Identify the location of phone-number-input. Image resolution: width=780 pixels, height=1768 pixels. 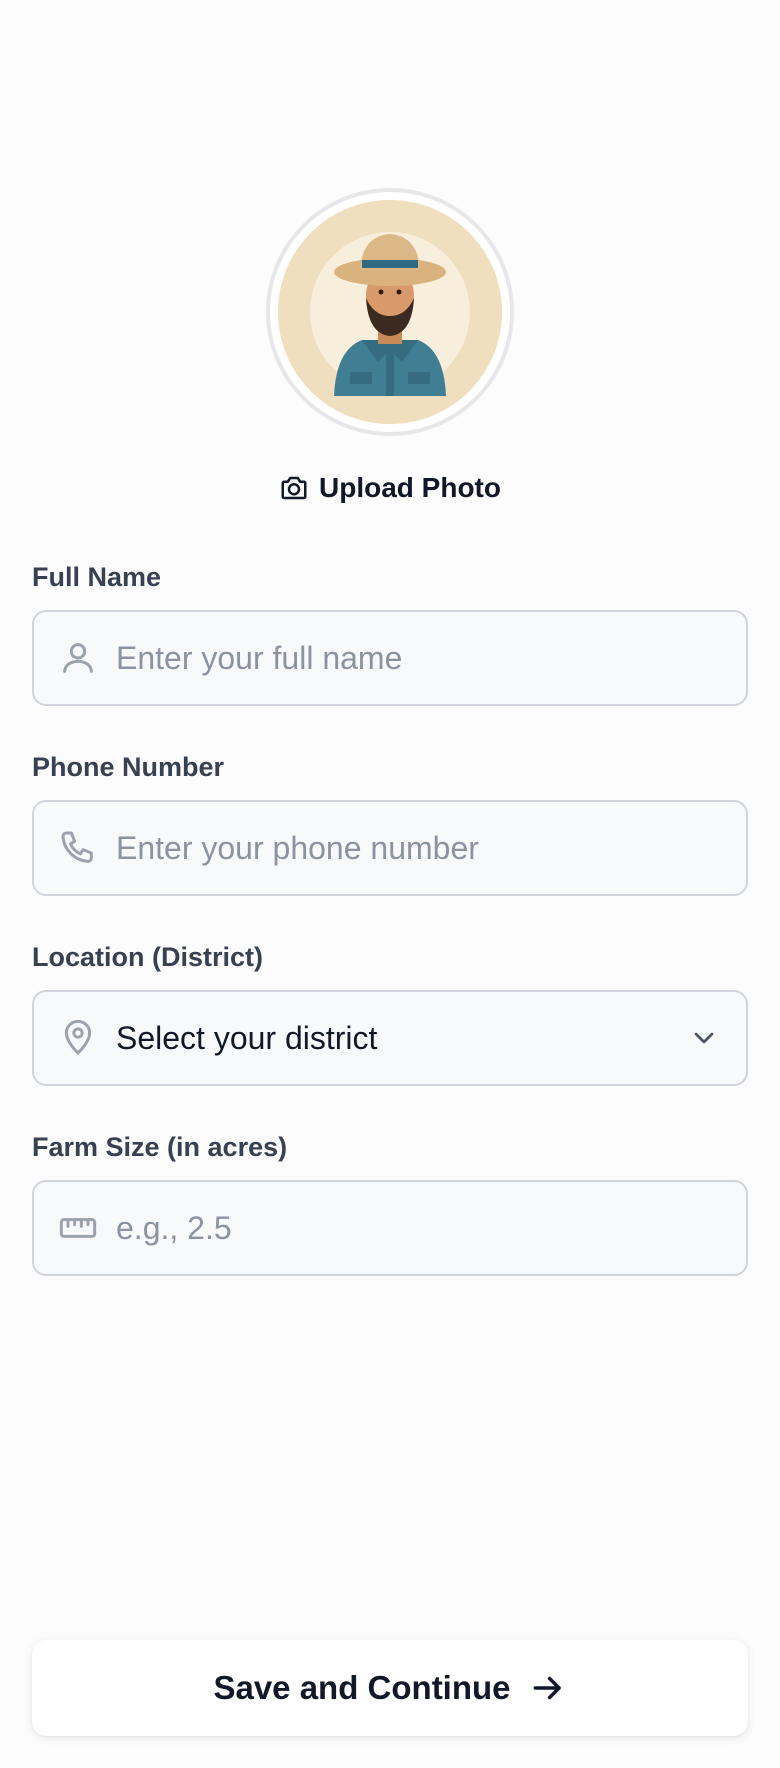
(390, 848).